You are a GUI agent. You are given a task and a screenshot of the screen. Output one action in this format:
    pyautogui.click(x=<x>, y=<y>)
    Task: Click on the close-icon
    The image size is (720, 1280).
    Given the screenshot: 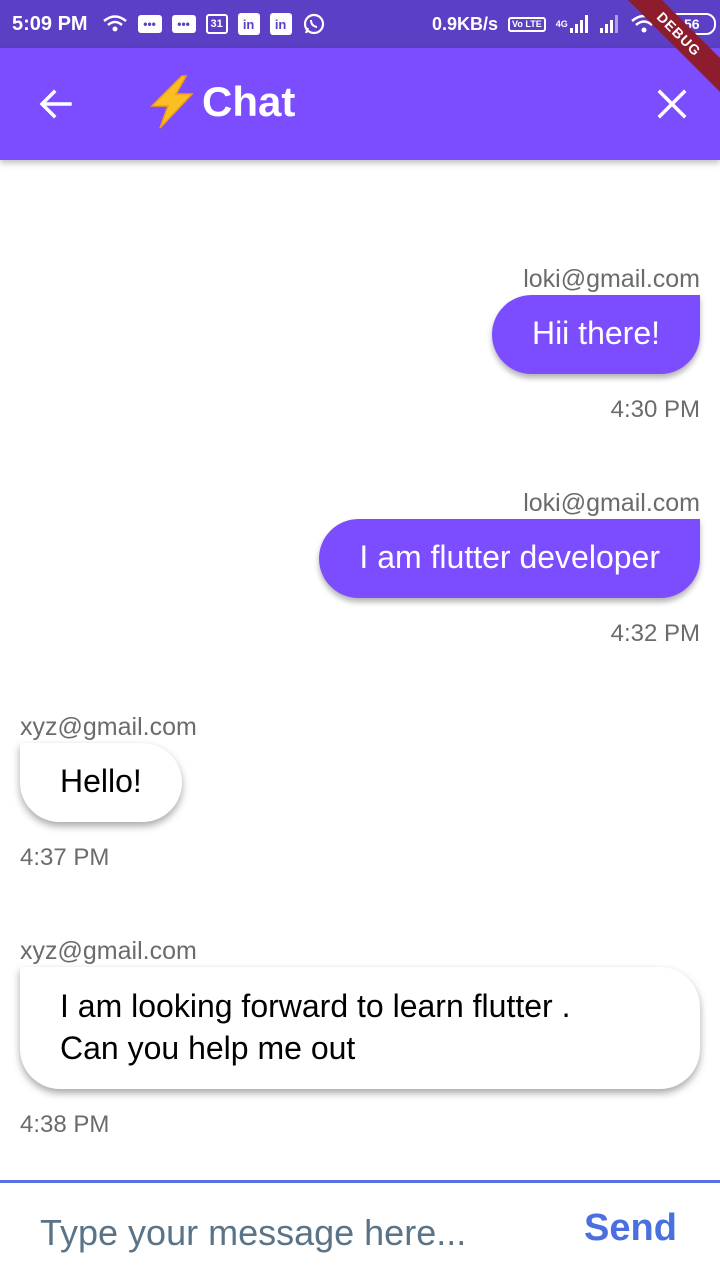 What is the action you would take?
    pyautogui.click(x=672, y=104)
    